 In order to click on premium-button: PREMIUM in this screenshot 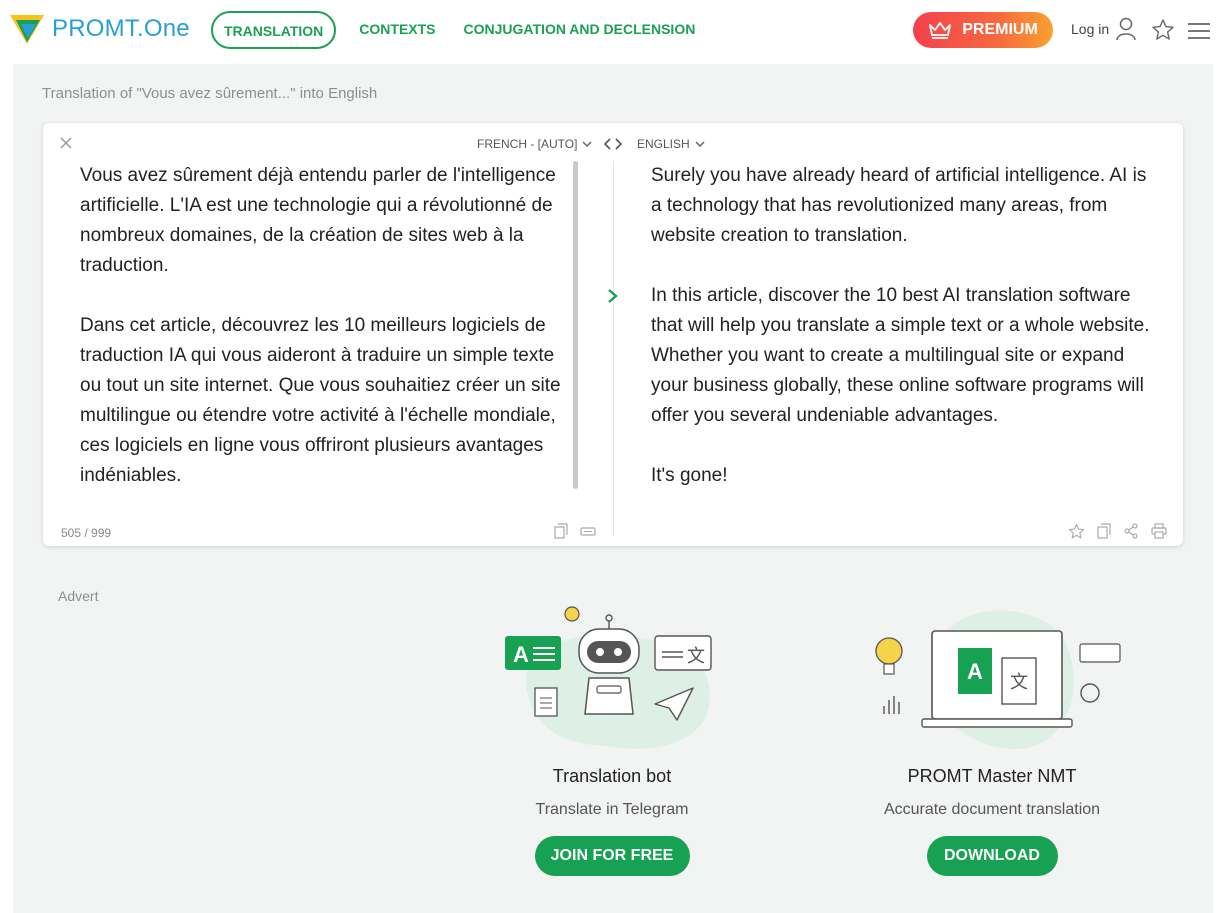, I will do `click(983, 30)`.